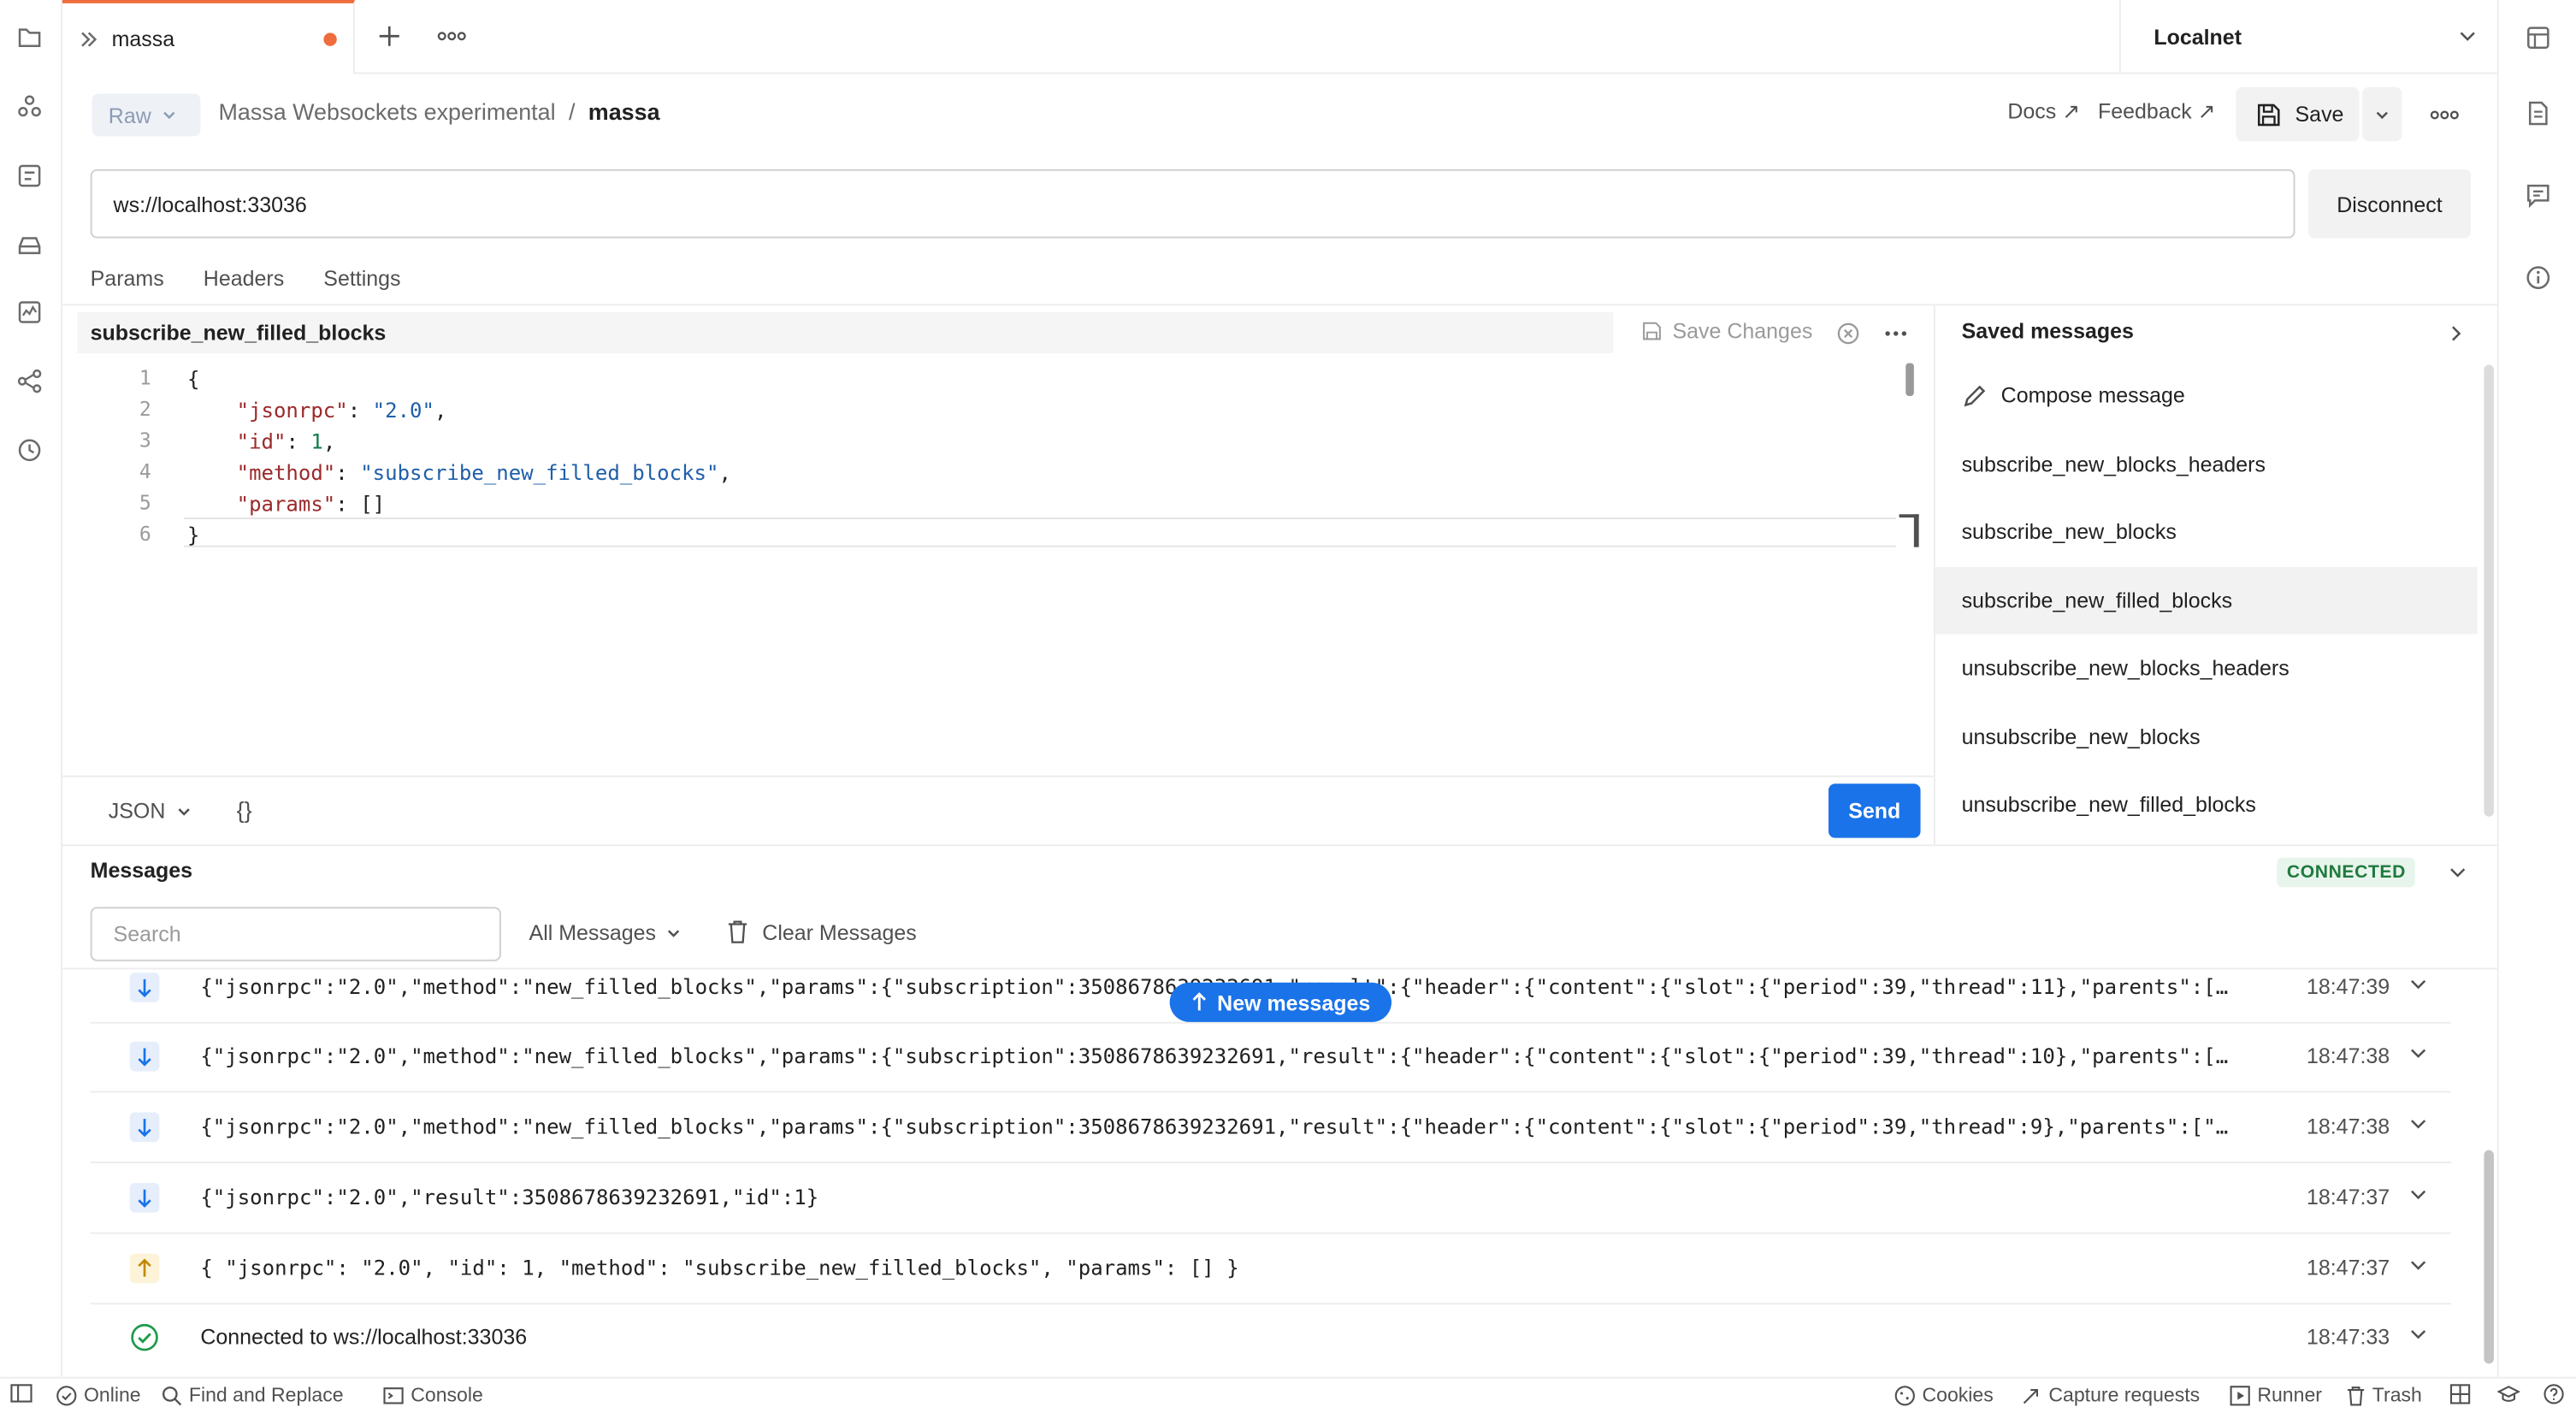  I want to click on environments-icon, so click(29, 107).